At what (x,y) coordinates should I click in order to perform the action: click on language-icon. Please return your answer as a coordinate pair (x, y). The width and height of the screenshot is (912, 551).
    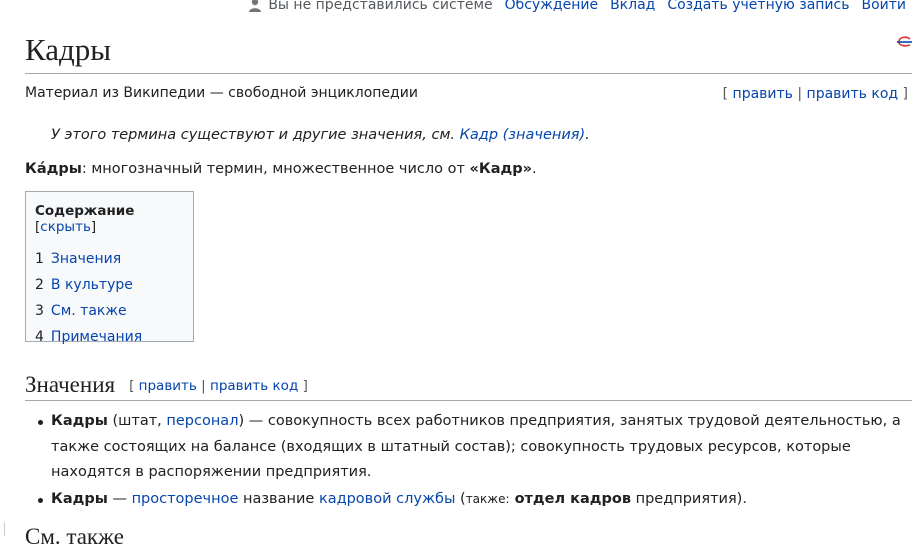
    Looking at the image, I should click on (904, 42).